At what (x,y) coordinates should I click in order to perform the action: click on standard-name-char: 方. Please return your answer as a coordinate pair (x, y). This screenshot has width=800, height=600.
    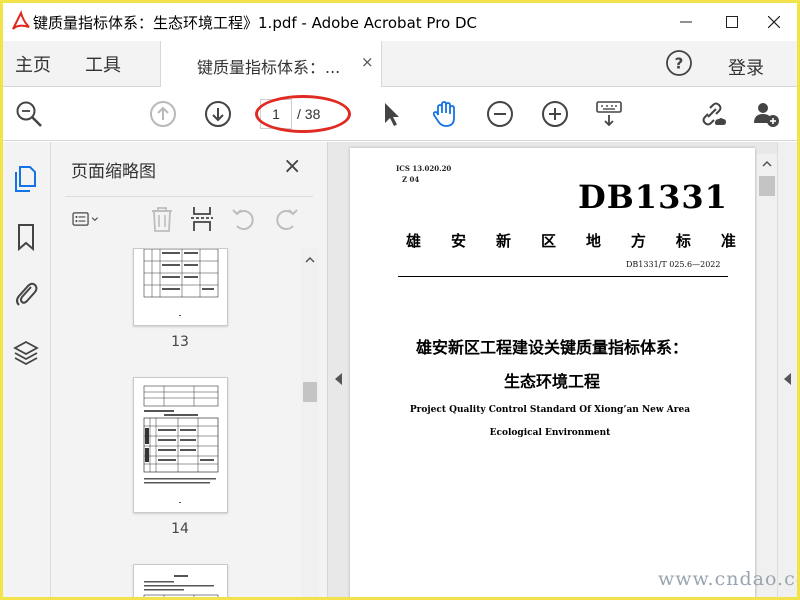
    Looking at the image, I should click on (638, 241).